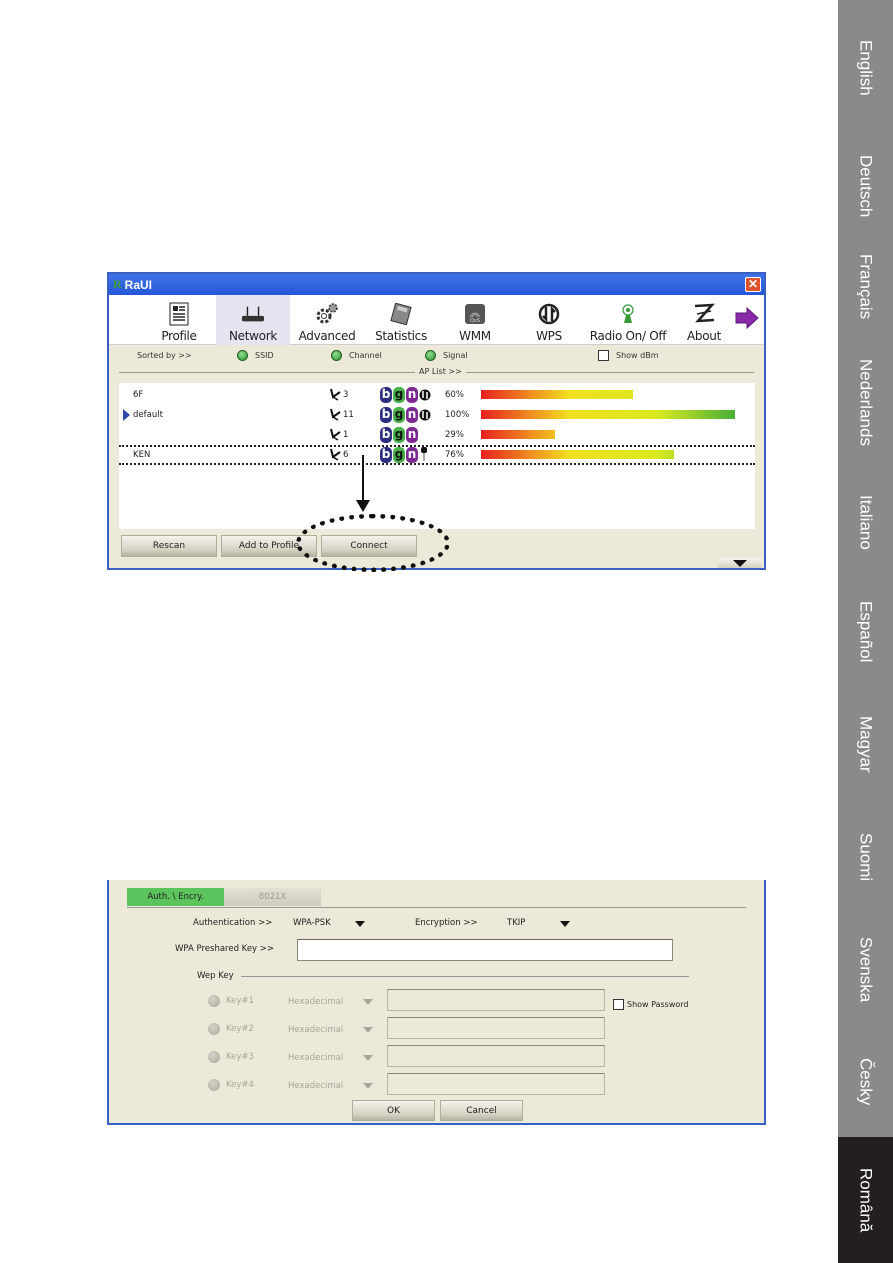 This screenshot has width=893, height=1263. What do you see at coordinates (437, 415) in the screenshot?
I see `ap-list-row: default 11 b g n 100%` at bounding box center [437, 415].